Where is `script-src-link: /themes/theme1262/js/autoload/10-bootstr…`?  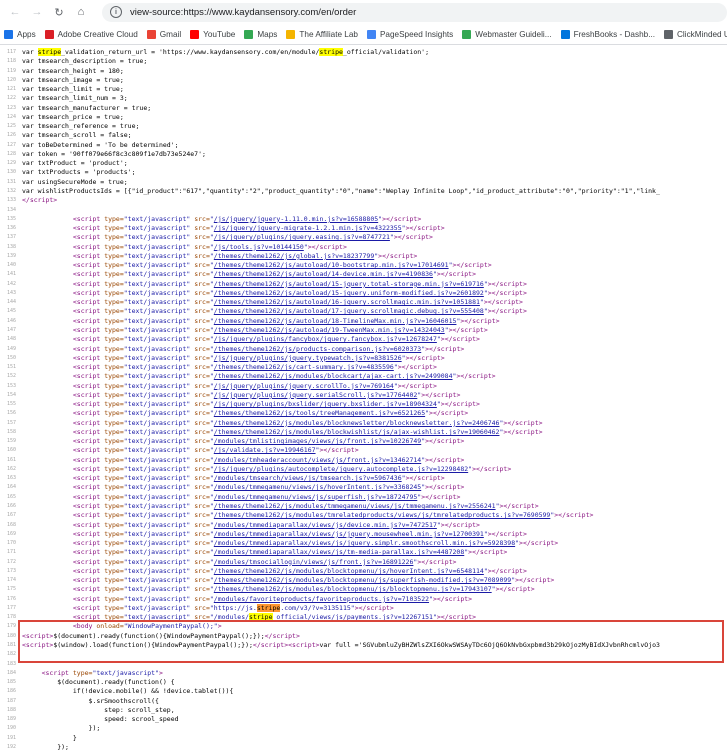
script-src-link: /themes/theme1262/js/autoload/10-bootstr… is located at coordinates (331, 265).